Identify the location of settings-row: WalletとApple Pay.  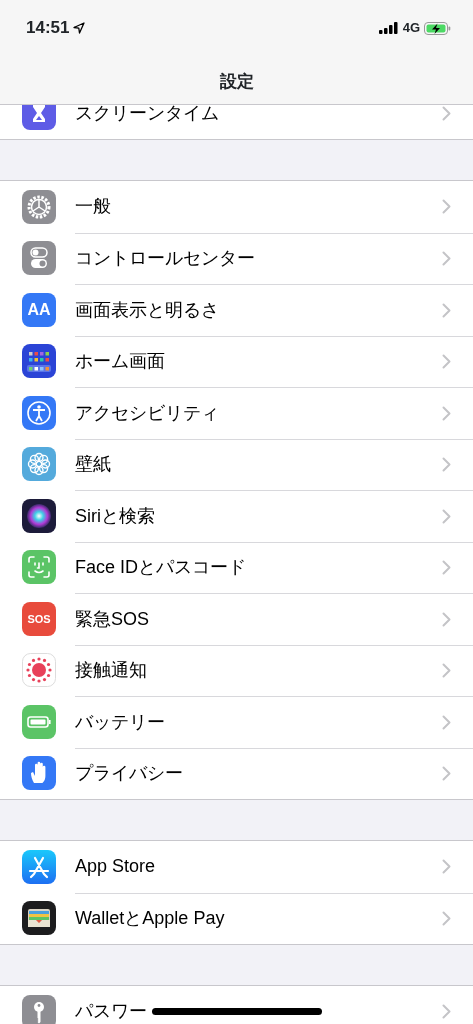
(236, 918).